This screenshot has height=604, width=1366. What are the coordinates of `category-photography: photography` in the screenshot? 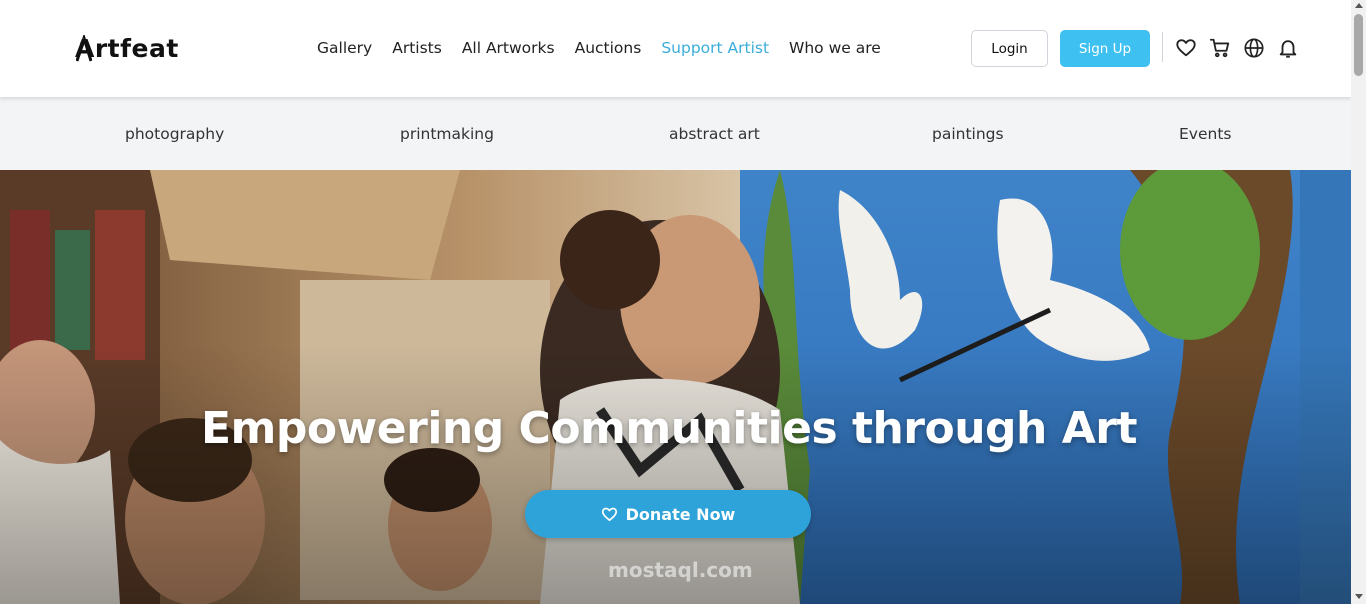 It's located at (174, 134).